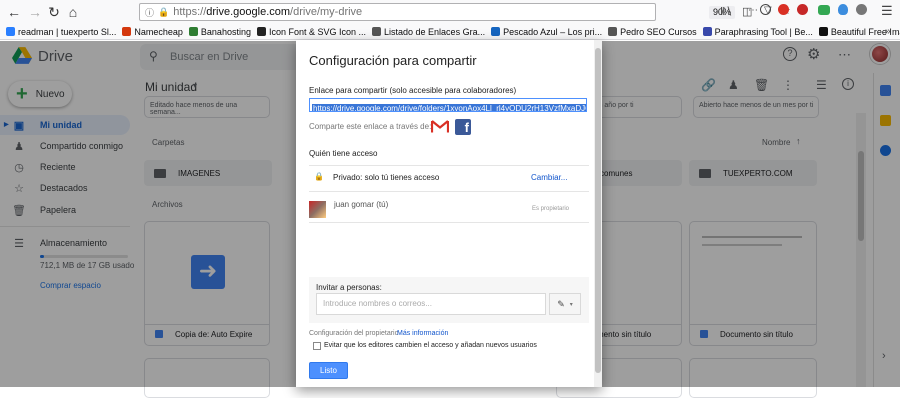 The width and height of the screenshot is (900, 398). Describe the element at coordinates (190, 12) in the screenshot. I see `url-scheme: https://` at that location.